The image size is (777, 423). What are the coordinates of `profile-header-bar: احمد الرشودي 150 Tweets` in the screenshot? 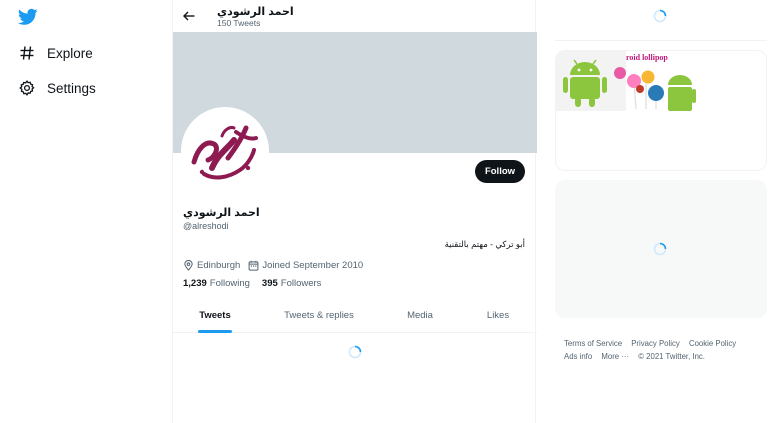 It's located at (354, 16).